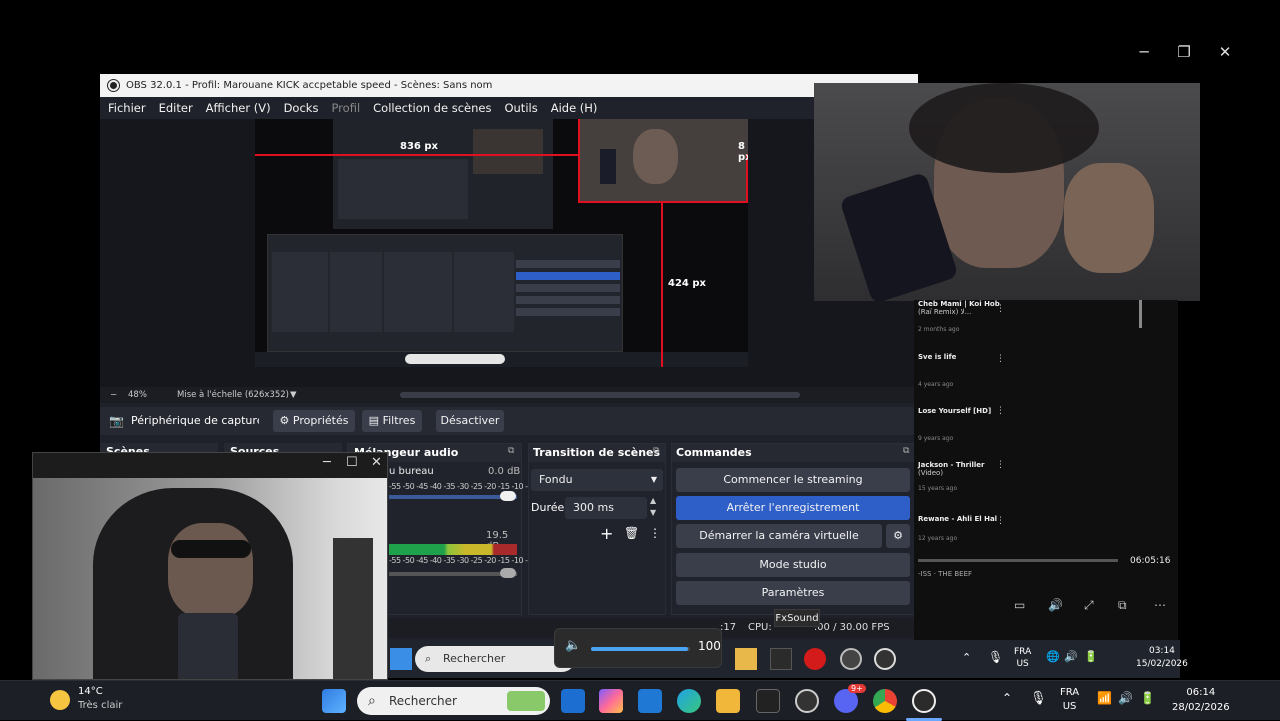 The width and height of the screenshot is (1280, 721). Describe the element at coordinates (957, 528) in the screenshot. I see `video-item: Rewane - Ahli El Hal 12 years ago` at that location.